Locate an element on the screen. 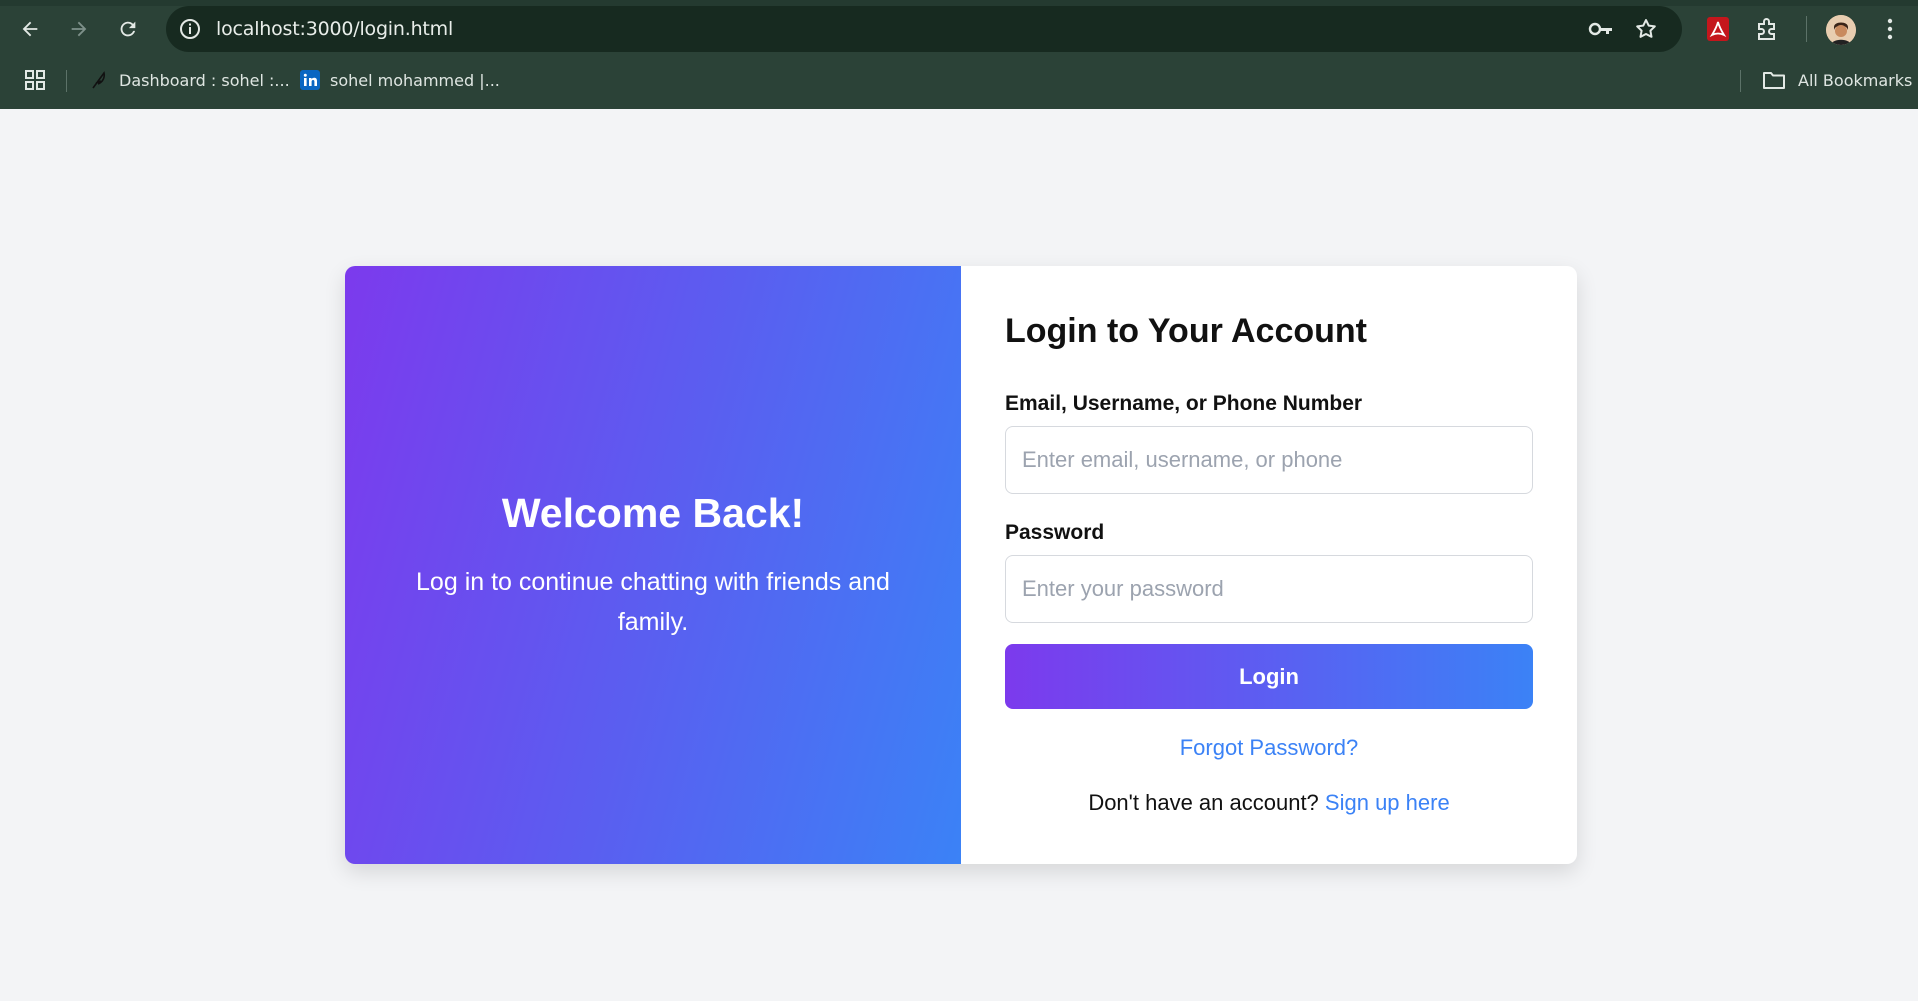  welcome-title: Welcome Back! is located at coordinates (653, 513).